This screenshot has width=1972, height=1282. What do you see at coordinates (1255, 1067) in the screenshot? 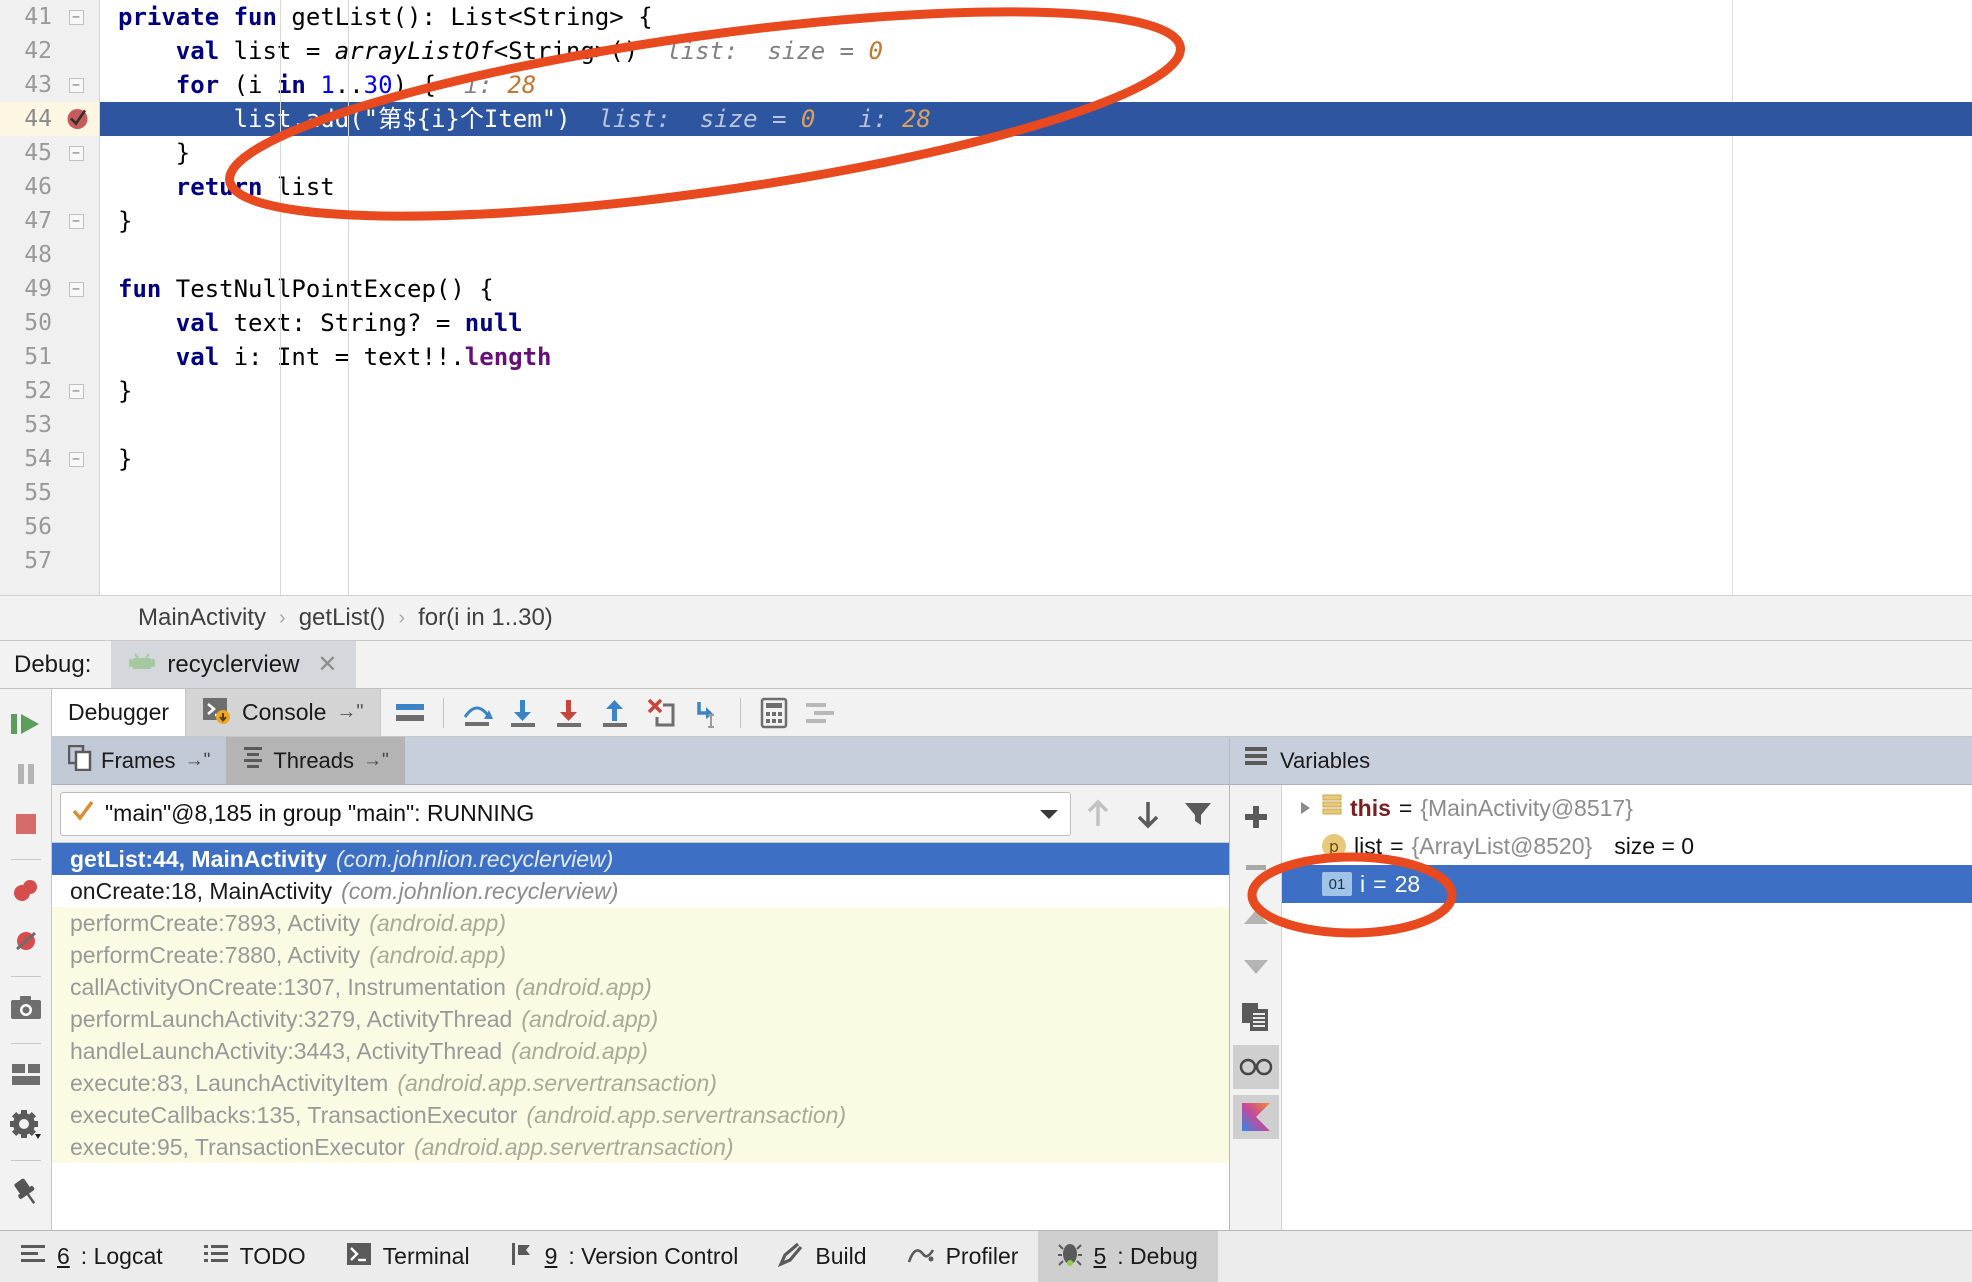
I see `watches-glasses-icon` at bounding box center [1255, 1067].